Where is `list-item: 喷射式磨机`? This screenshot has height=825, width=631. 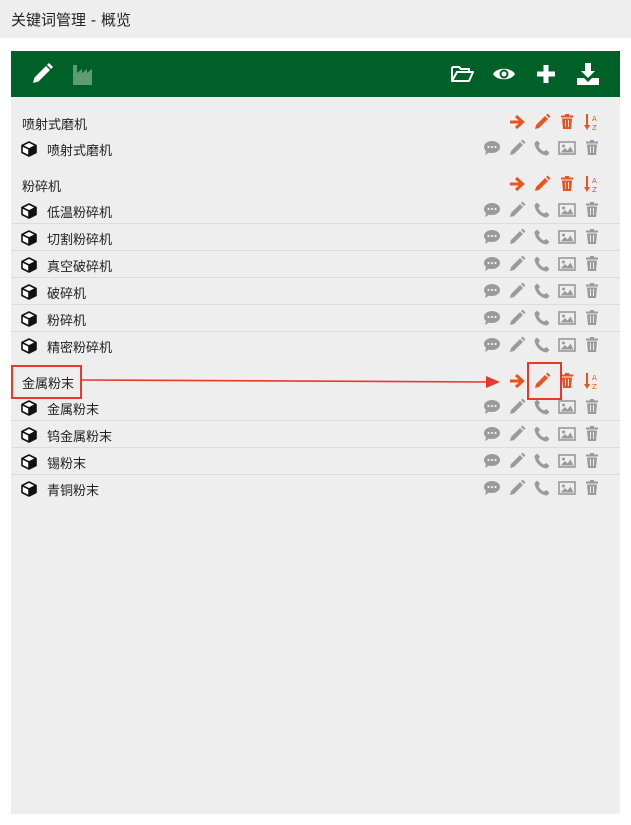 list-item: 喷射式磨机 is located at coordinates (315, 148).